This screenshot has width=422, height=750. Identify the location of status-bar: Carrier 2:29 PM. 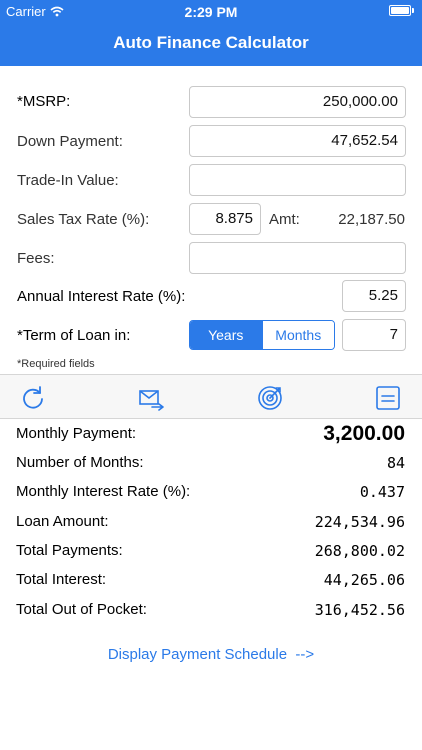
(211, 11).